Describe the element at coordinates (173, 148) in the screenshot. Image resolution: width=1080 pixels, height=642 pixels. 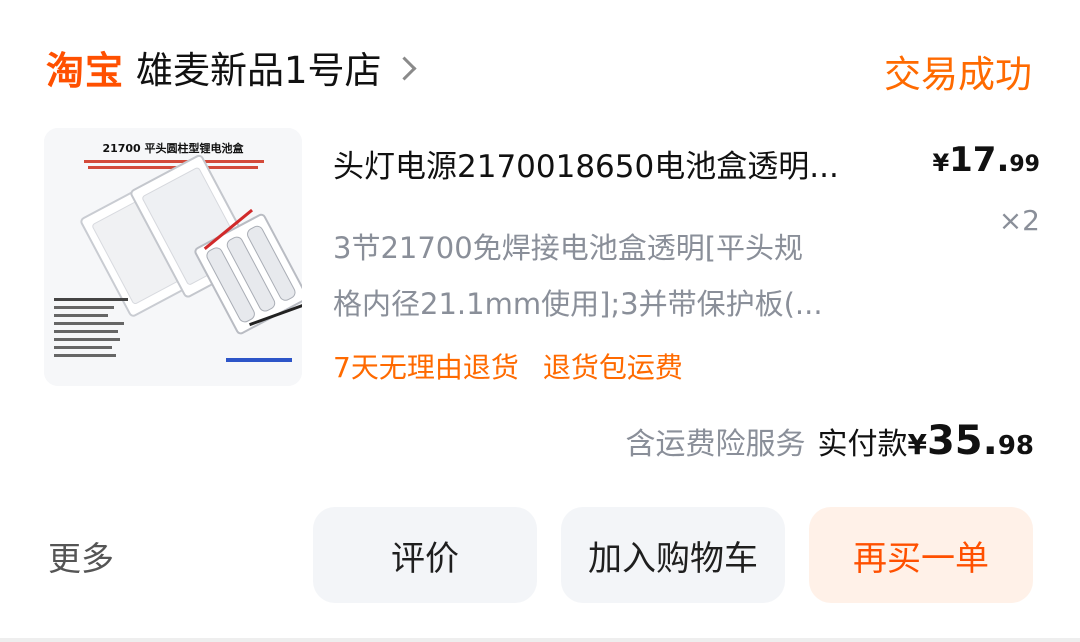
I see `product-image-title: 21700 平头圆柱型锂电池盒` at that location.